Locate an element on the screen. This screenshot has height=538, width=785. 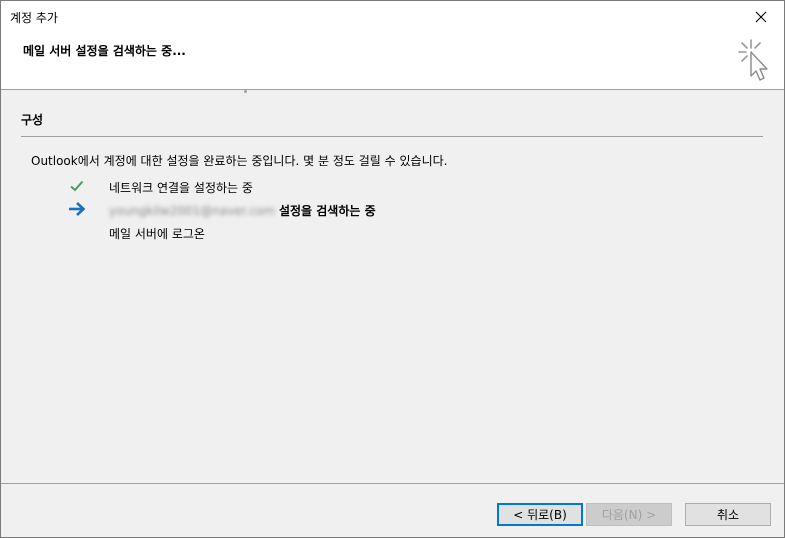
step-label-text: 설정을 검색하는 중 is located at coordinates (327, 211).